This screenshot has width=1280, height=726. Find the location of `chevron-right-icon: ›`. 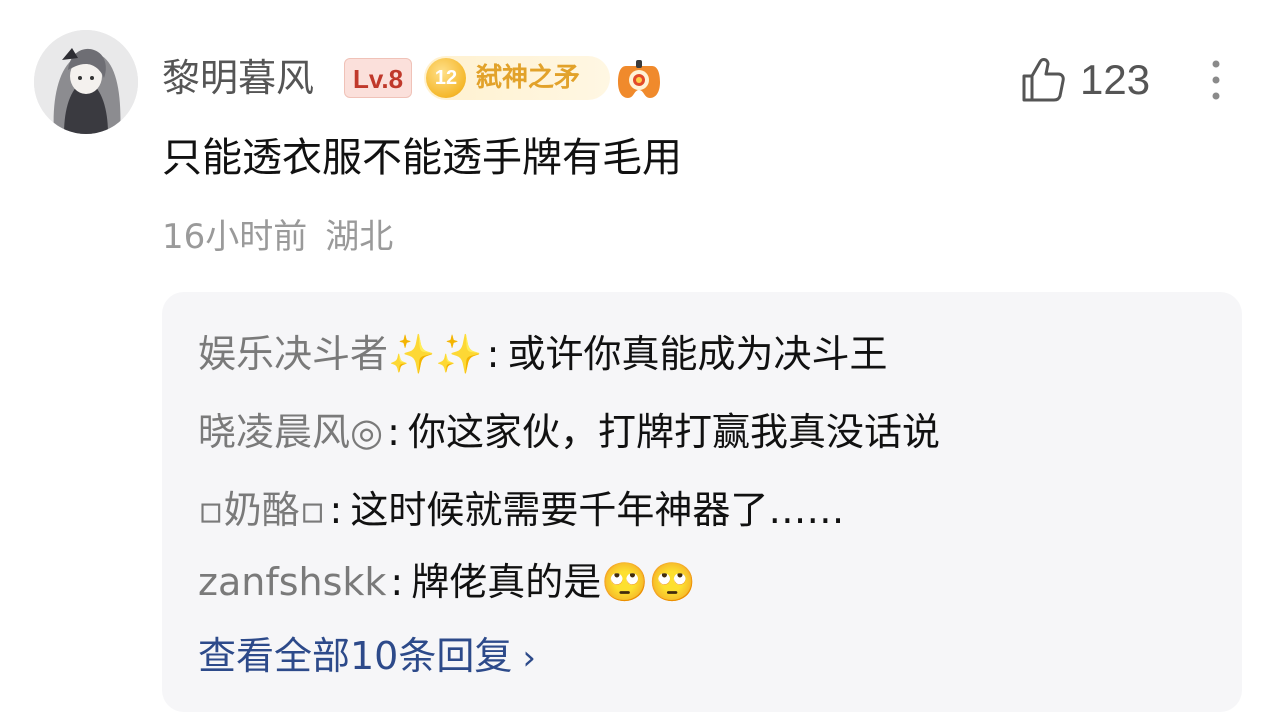

chevron-right-icon: › is located at coordinates (529, 658).